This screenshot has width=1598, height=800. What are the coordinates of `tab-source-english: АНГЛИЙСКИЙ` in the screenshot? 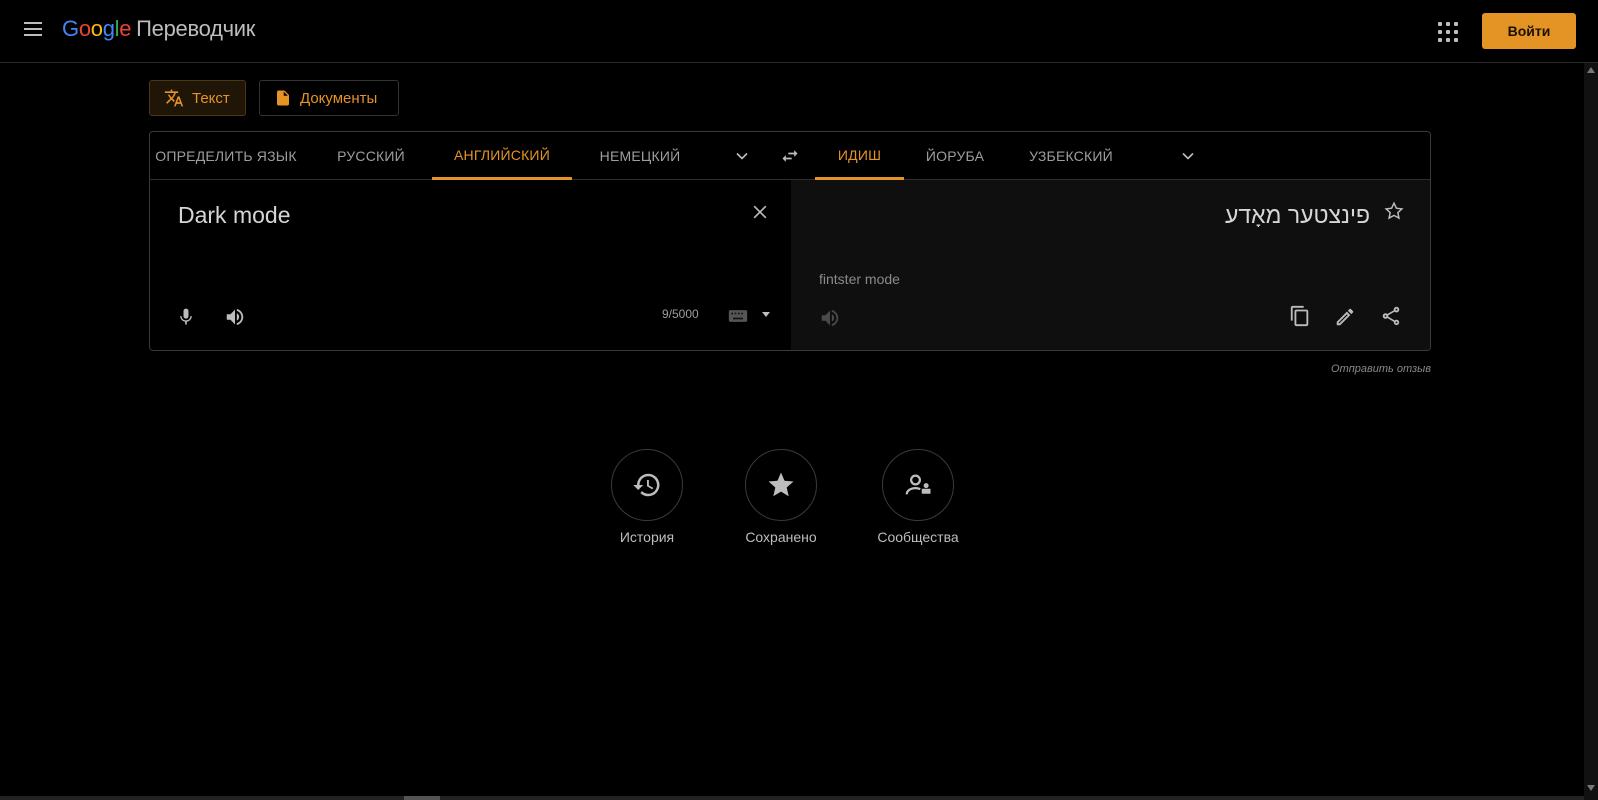 It's located at (502, 156).